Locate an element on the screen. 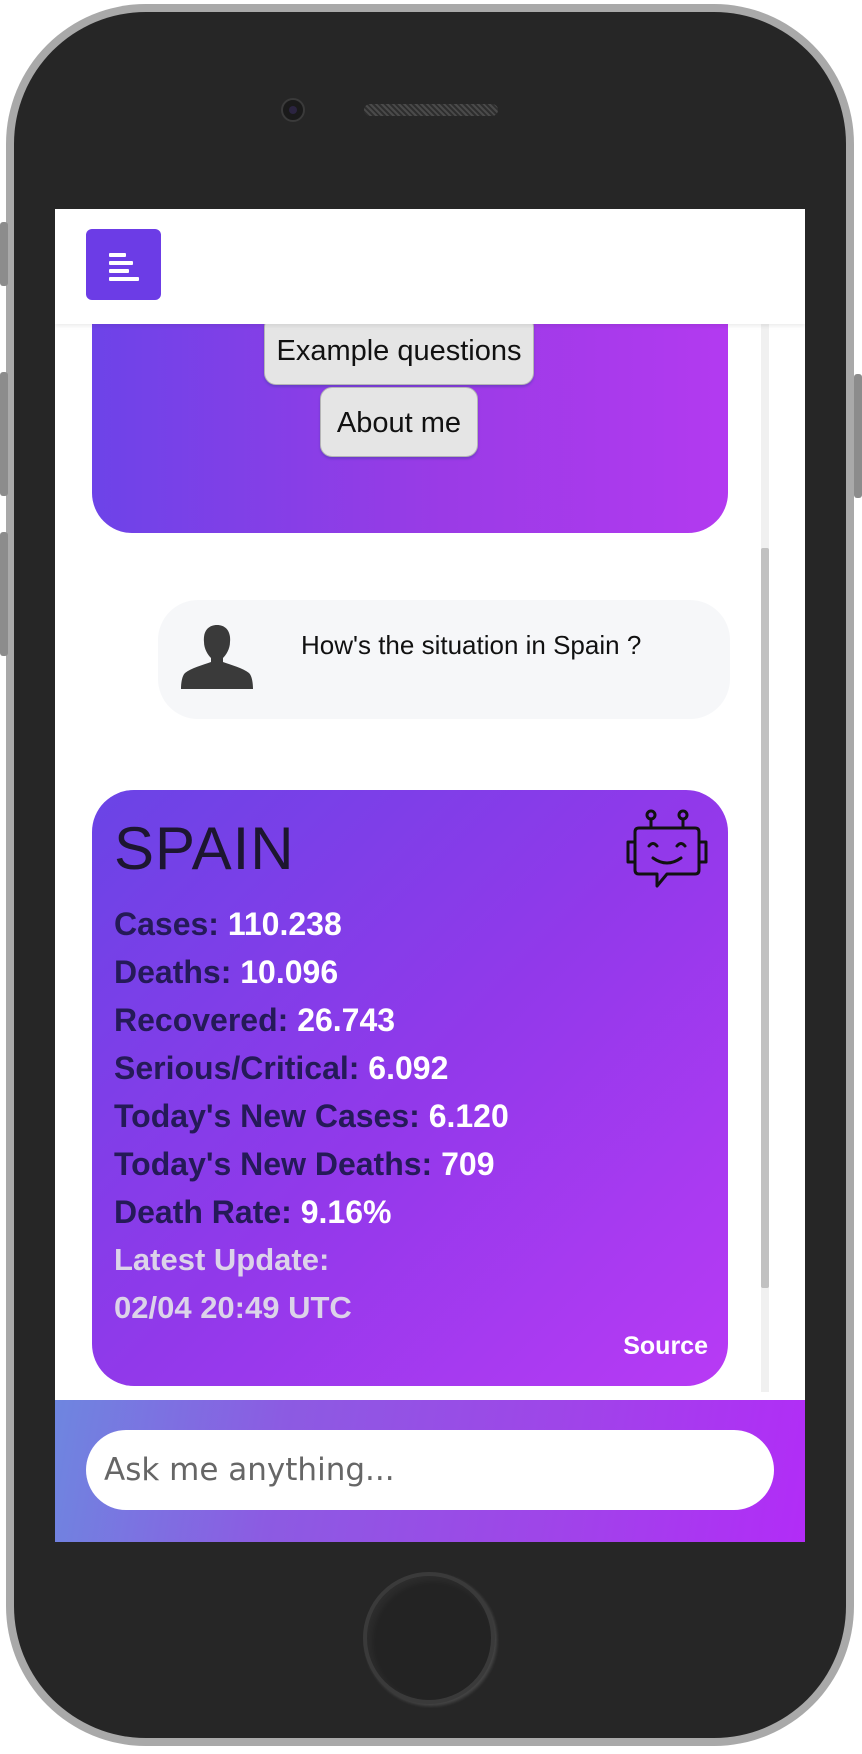  input-bar is located at coordinates (430, 1471).